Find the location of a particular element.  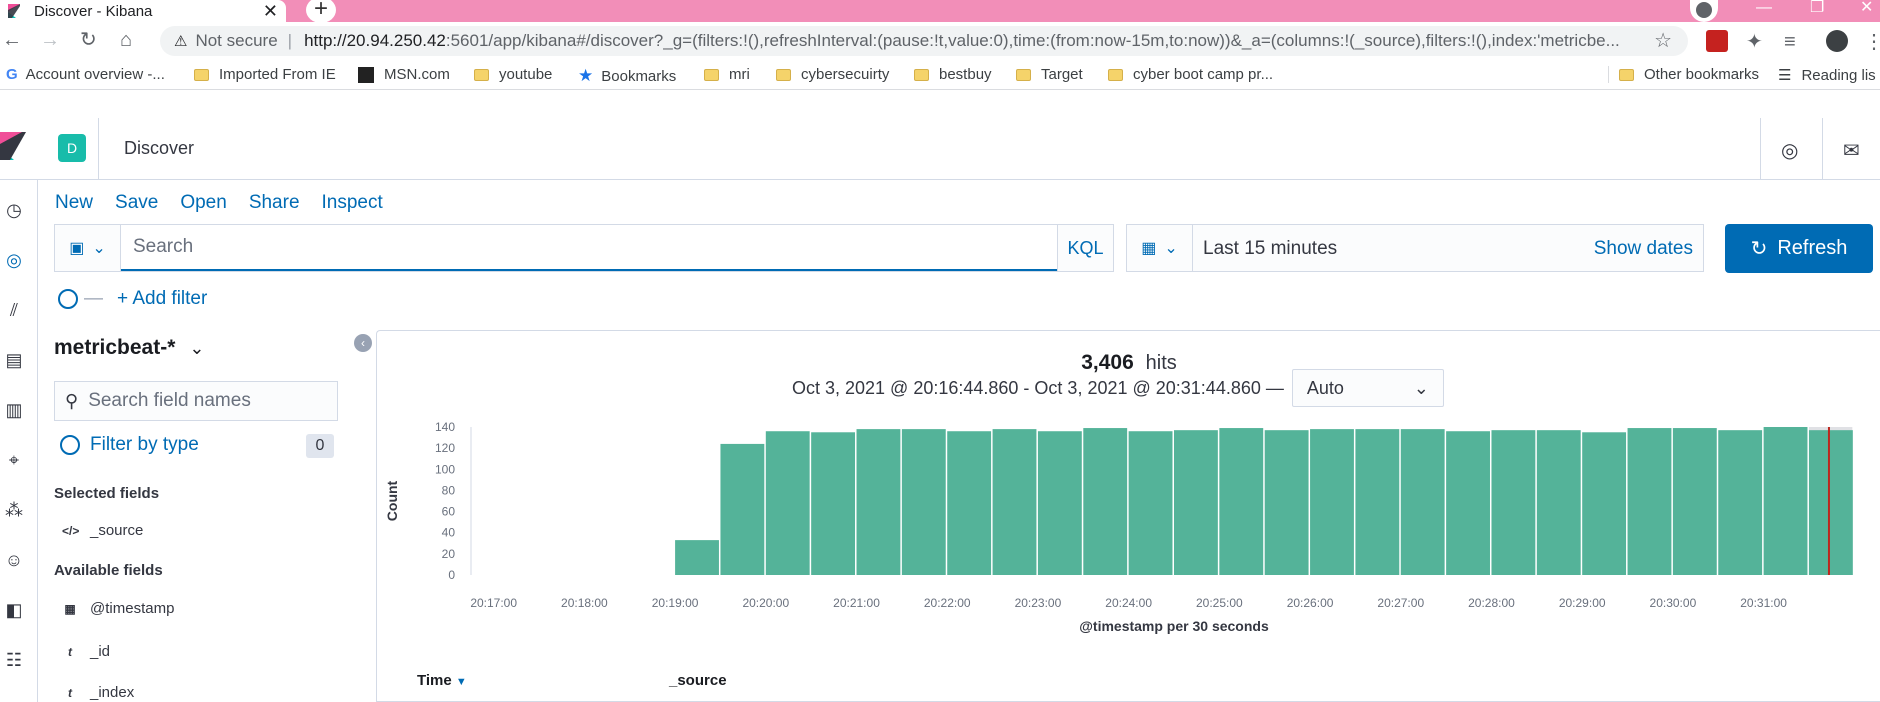

bookmark-item: ★ Bookmarks is located at coordinates (627, 76).